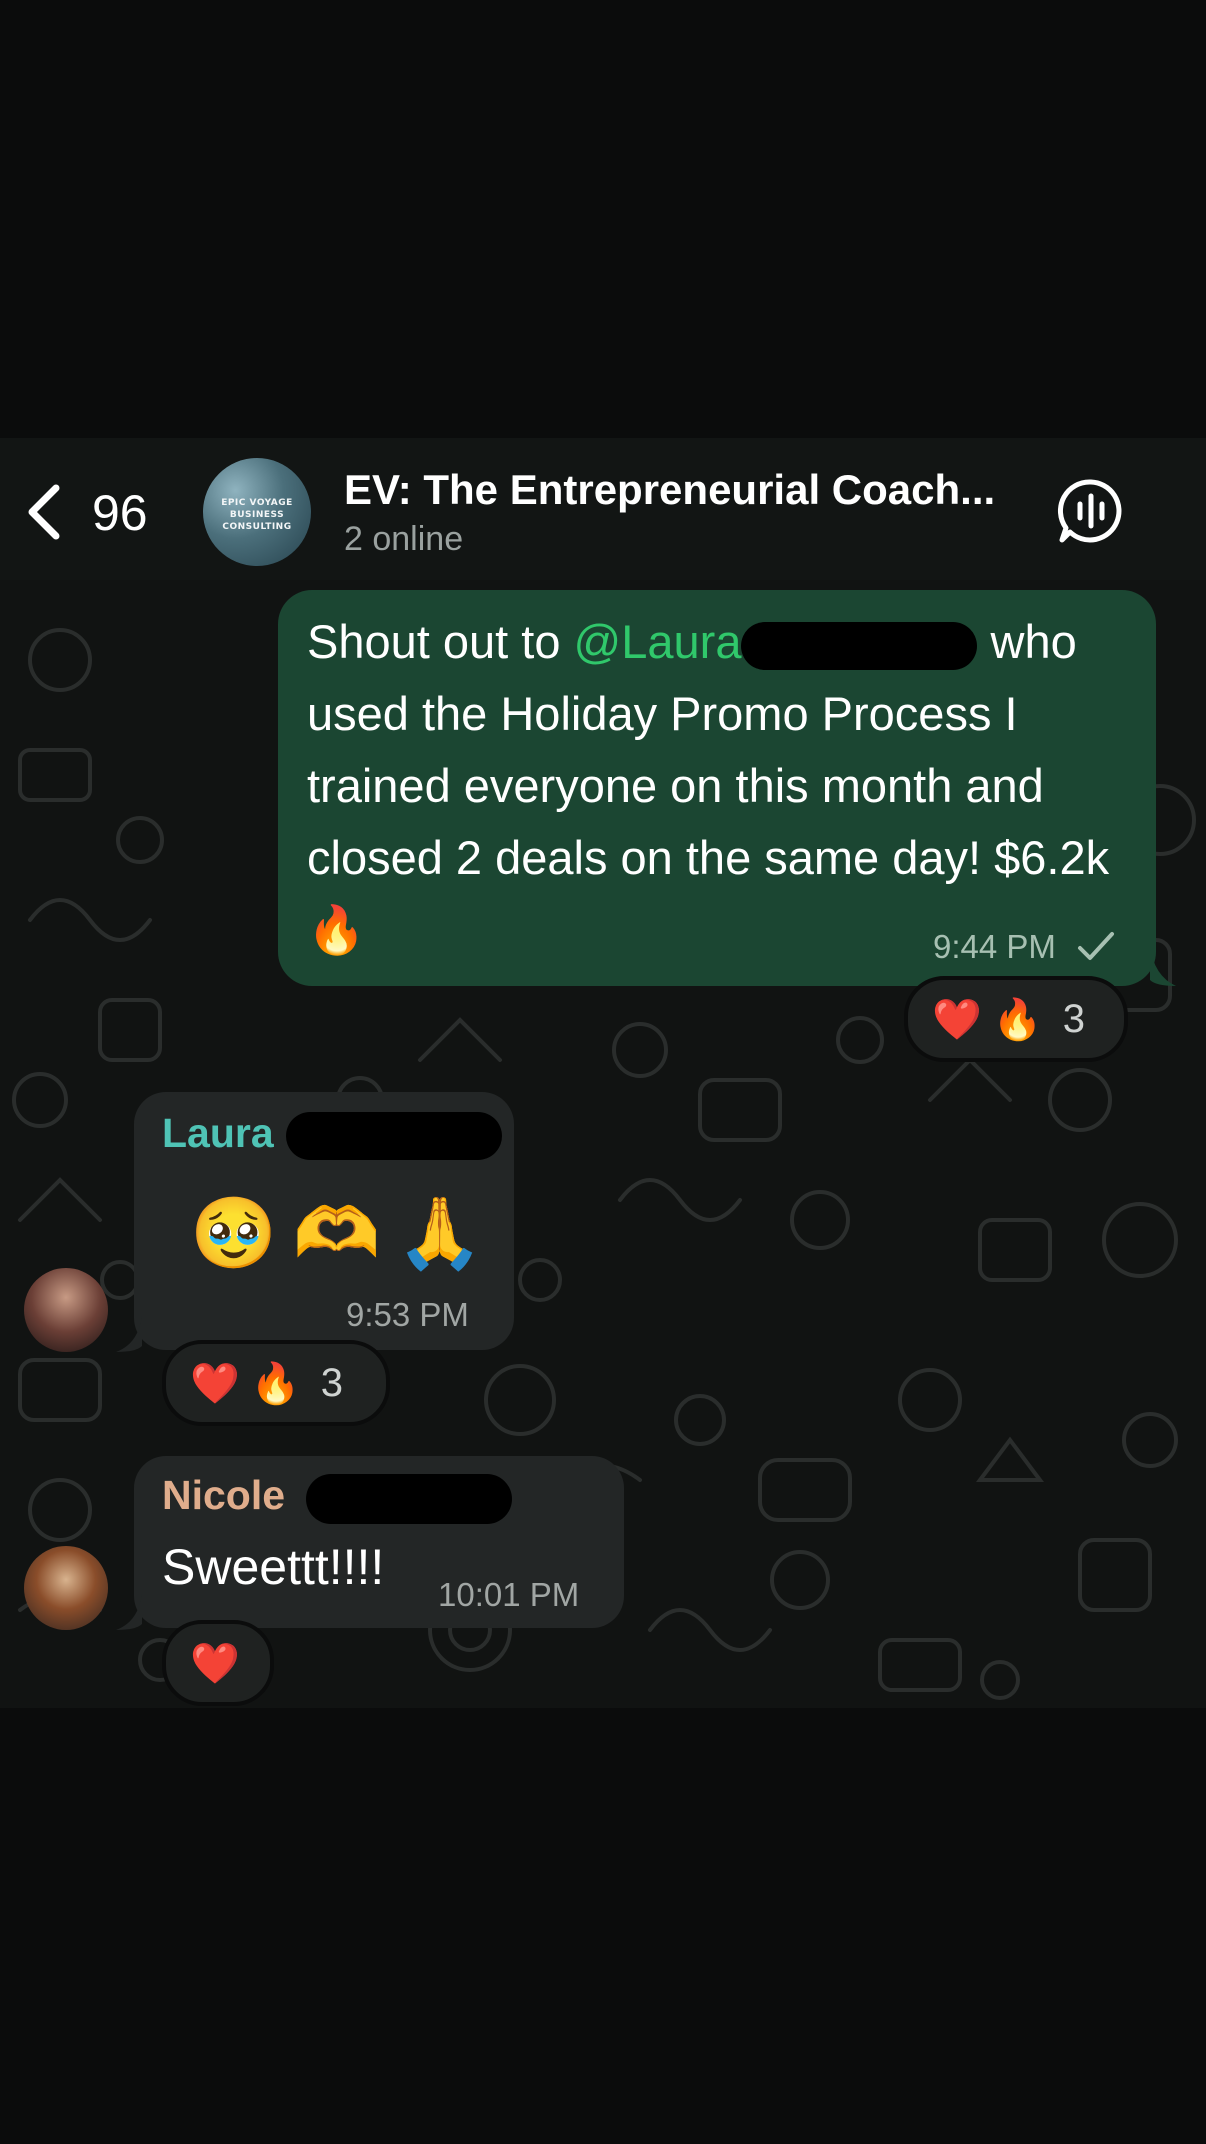 The height and width of the screenshot is (2144, 1206). I want to click on message-time: 9:44 PM, so click(994, 946).